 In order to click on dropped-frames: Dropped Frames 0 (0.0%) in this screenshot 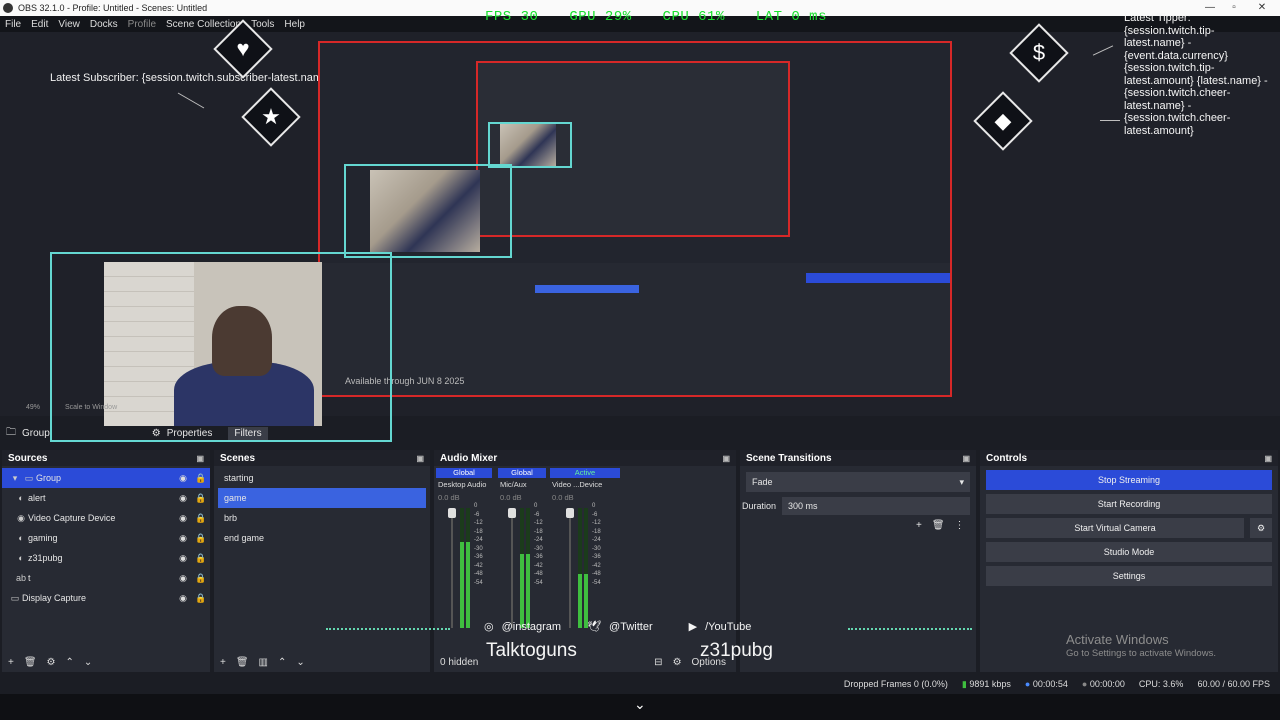, I will do `click(895, 684)`.